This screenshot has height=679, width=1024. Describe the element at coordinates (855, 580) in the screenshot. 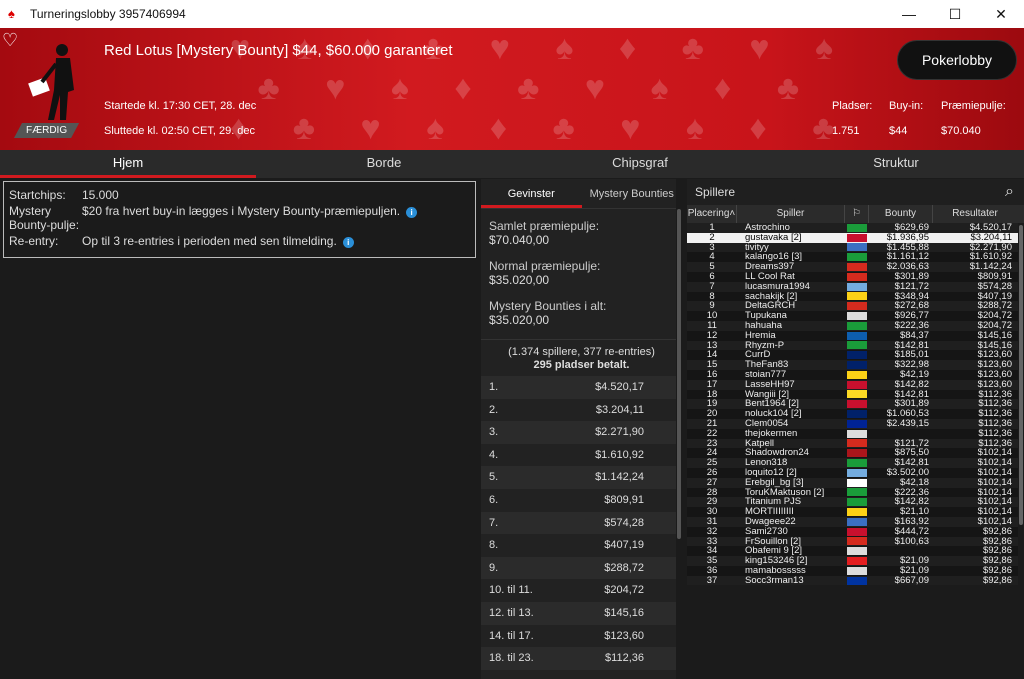

I see `player-row: 37 Socc3rman13 $667,09 $92,86` at that location.